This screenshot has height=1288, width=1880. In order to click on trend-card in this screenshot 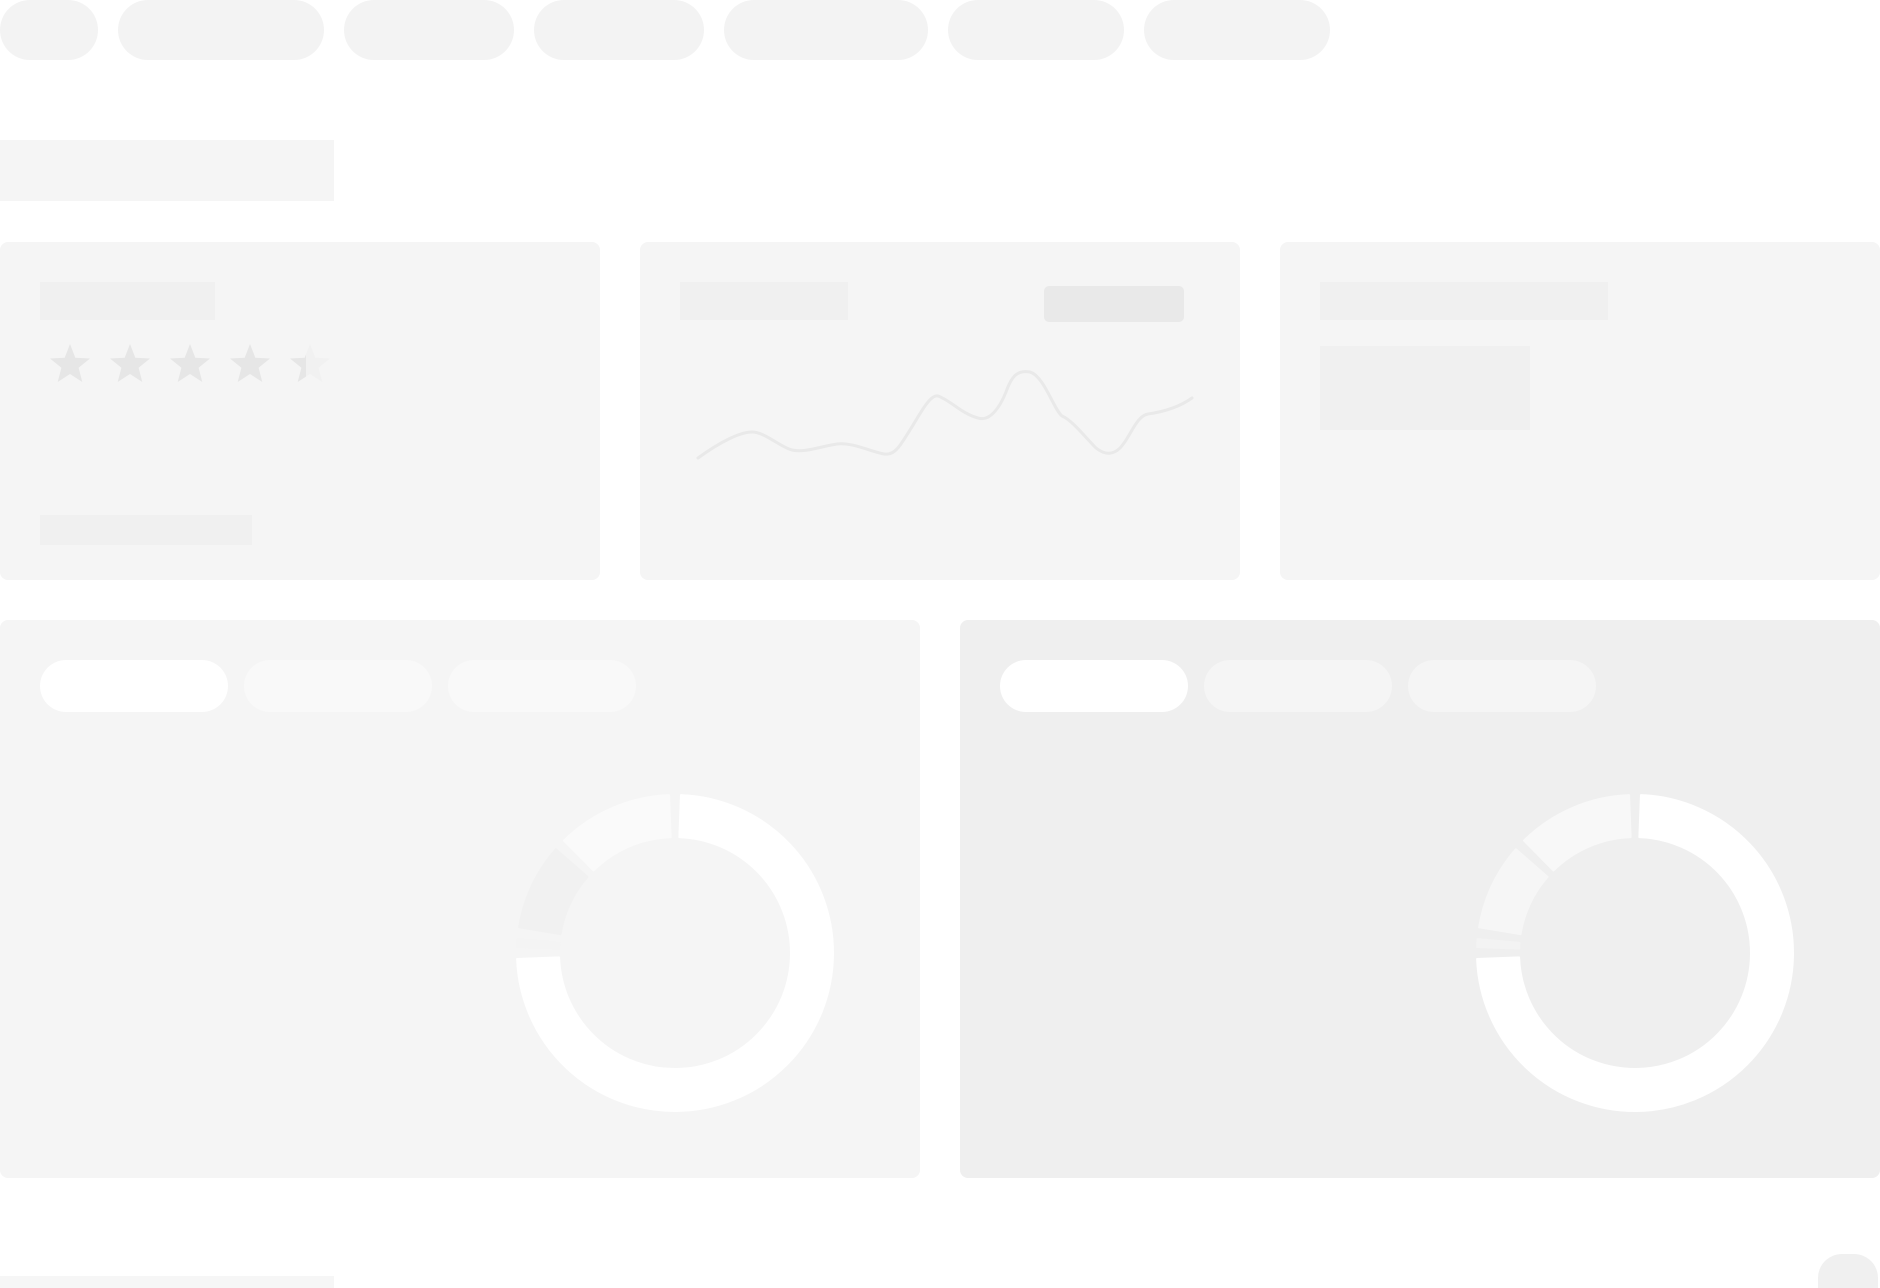, I will do `click(940, 411)`.